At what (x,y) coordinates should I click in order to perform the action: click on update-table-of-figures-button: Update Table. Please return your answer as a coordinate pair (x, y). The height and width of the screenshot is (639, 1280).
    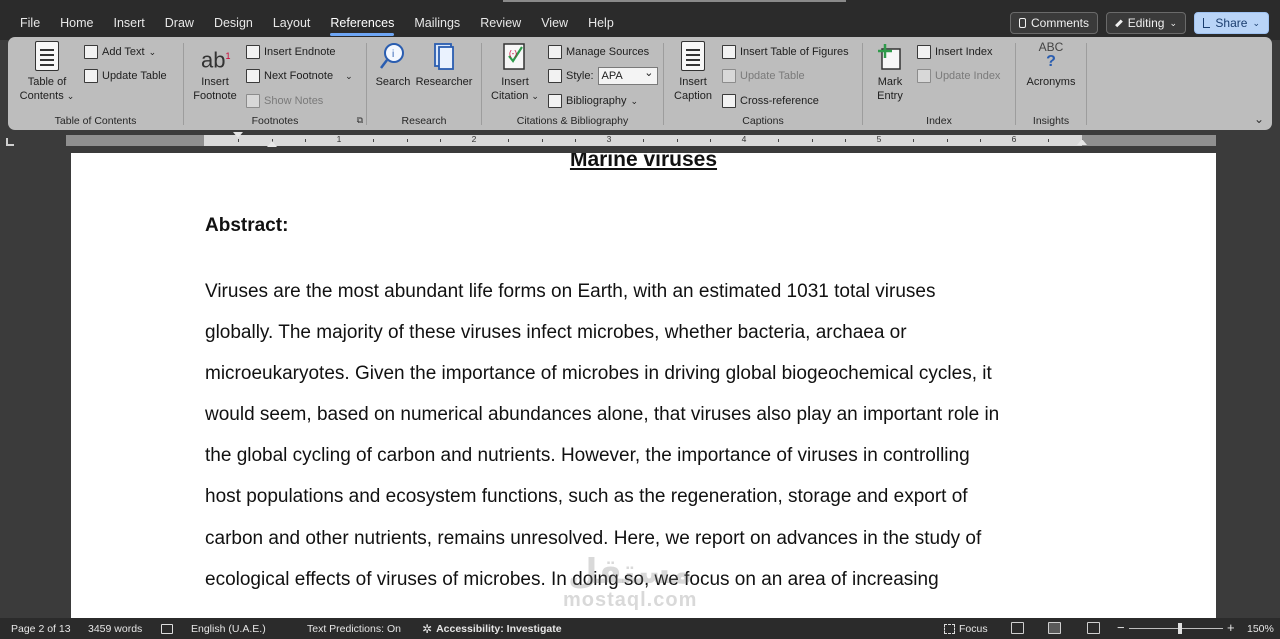
    Looking at the image, I should click on (763, 76).